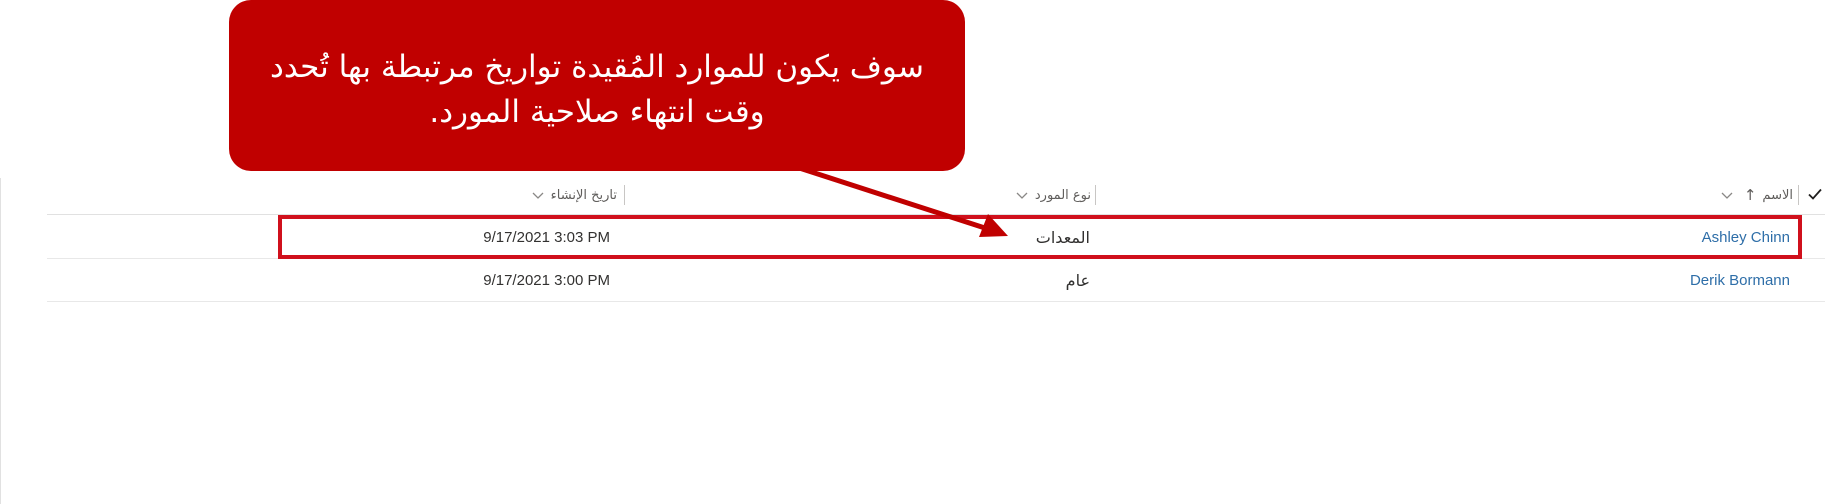 Image resolution: width=1840 pixels, height=504 pixels. I want to click on left-pane-border, so click(0, 341).